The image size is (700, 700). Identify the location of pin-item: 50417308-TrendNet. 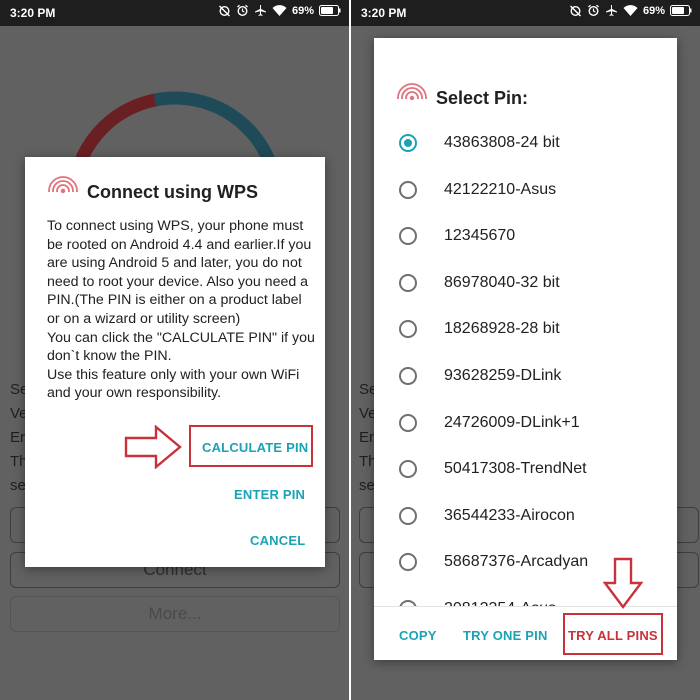
(525, 469).